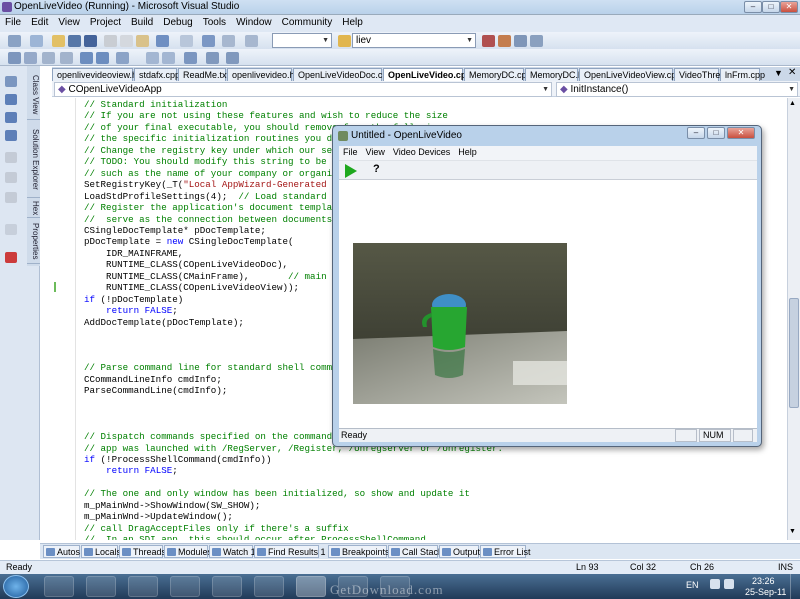 This screenshot has height=599, width=800. Describe the element at coordinates (175, 230) in the screenshot. I see `code-line: CSingleDocTemplate* pDocTemplate;` at that location.